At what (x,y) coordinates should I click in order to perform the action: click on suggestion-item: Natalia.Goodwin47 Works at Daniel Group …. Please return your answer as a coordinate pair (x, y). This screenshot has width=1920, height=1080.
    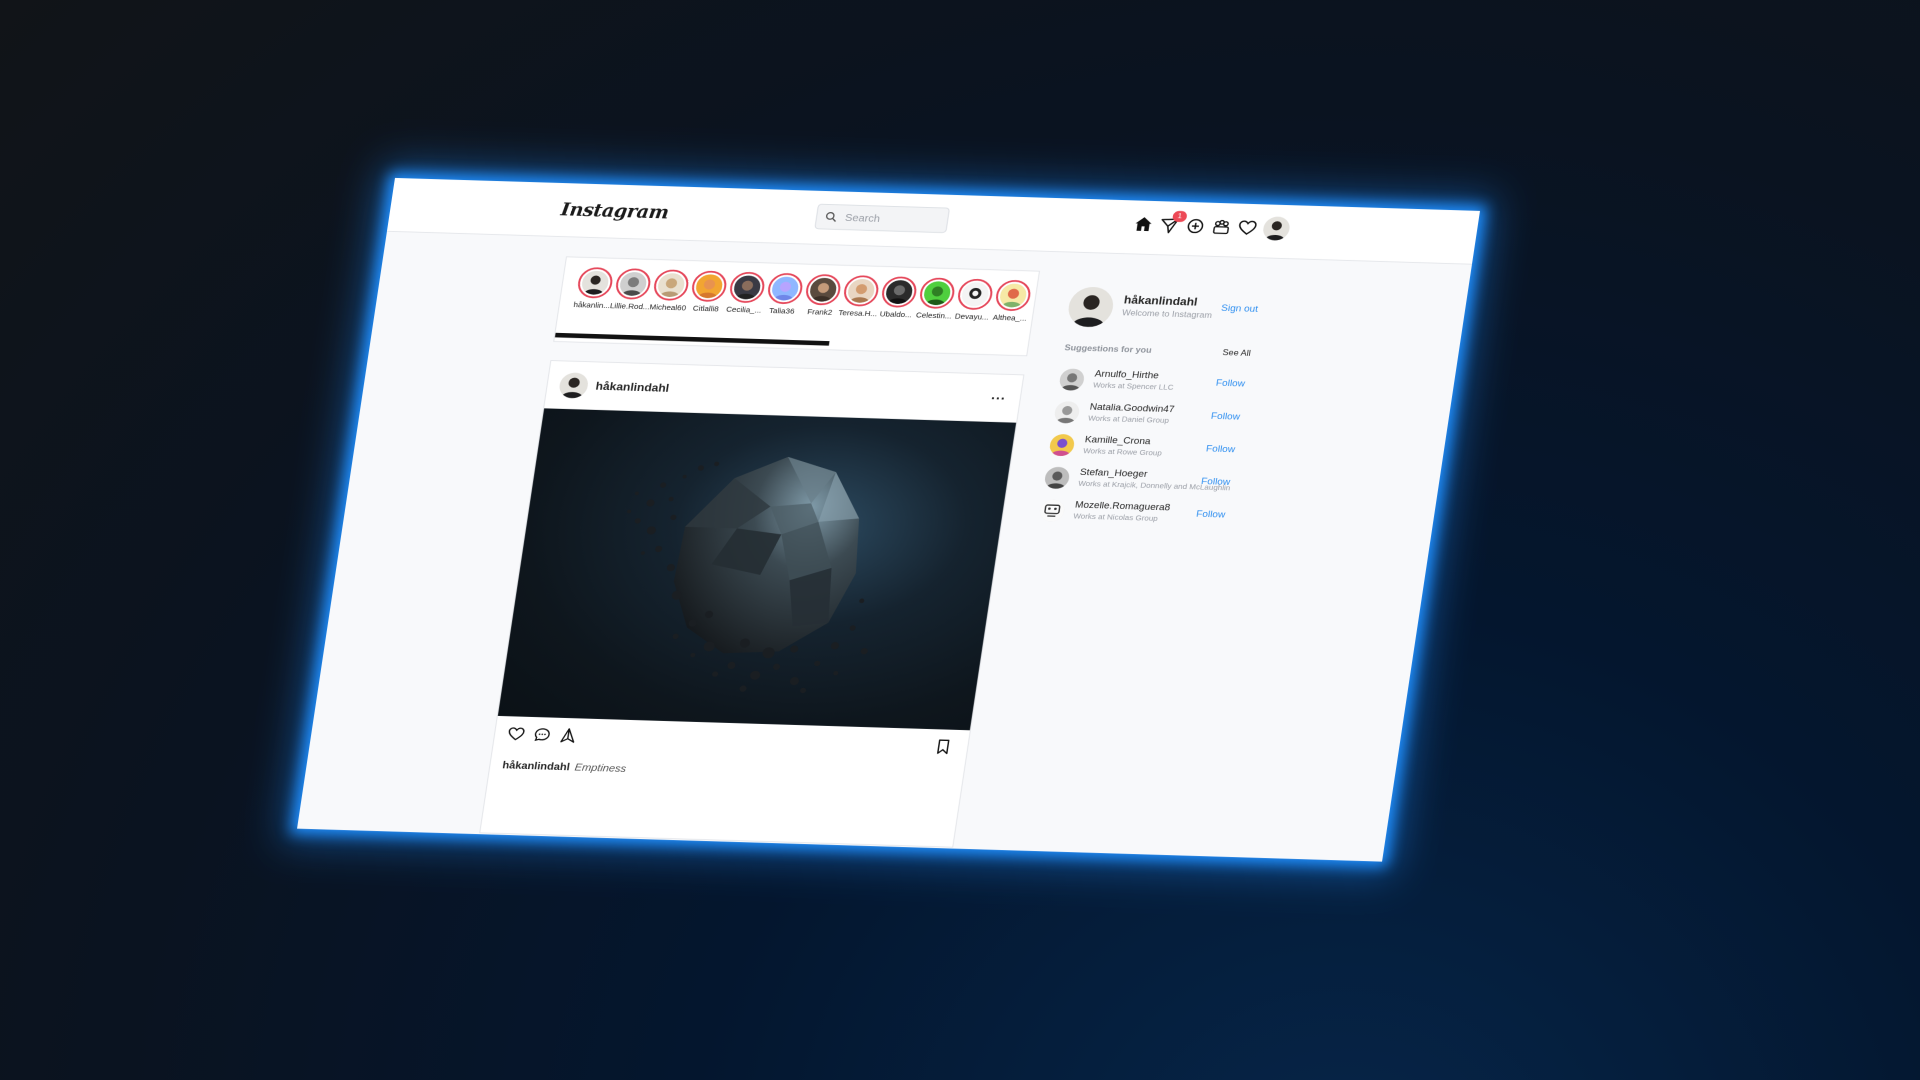
    Looking at the image, I should click on (1152, 417).